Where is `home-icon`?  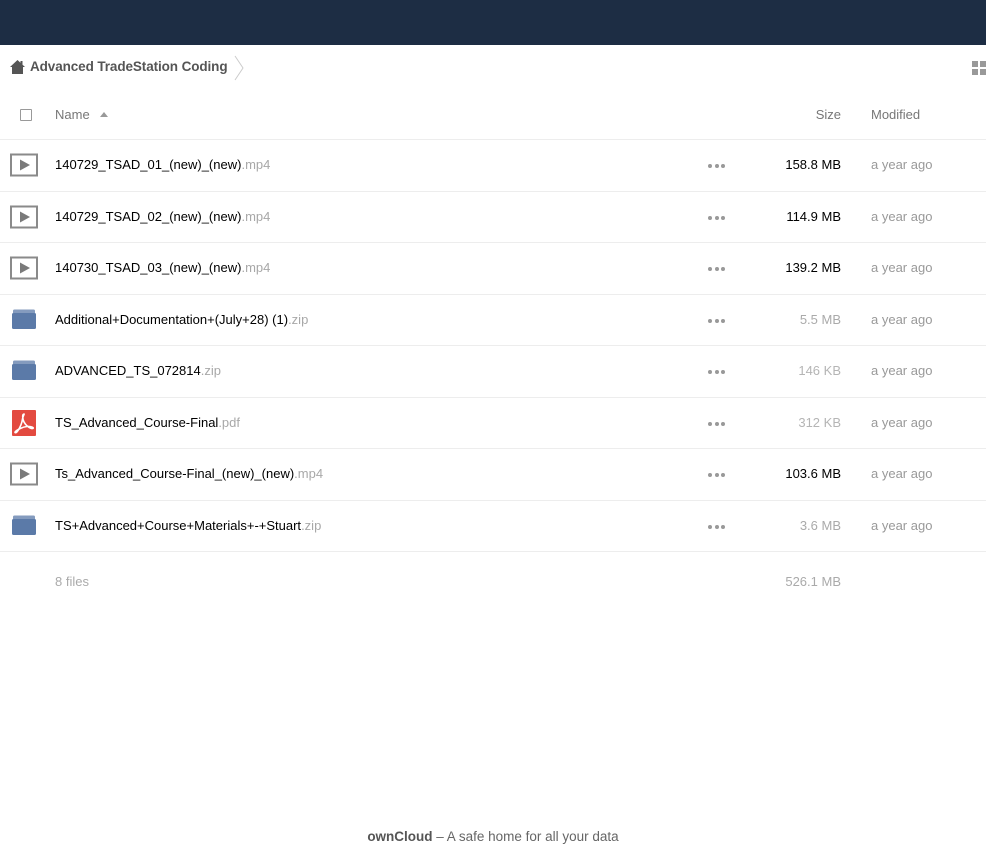 home-icon is located at coordinates (17, 67).